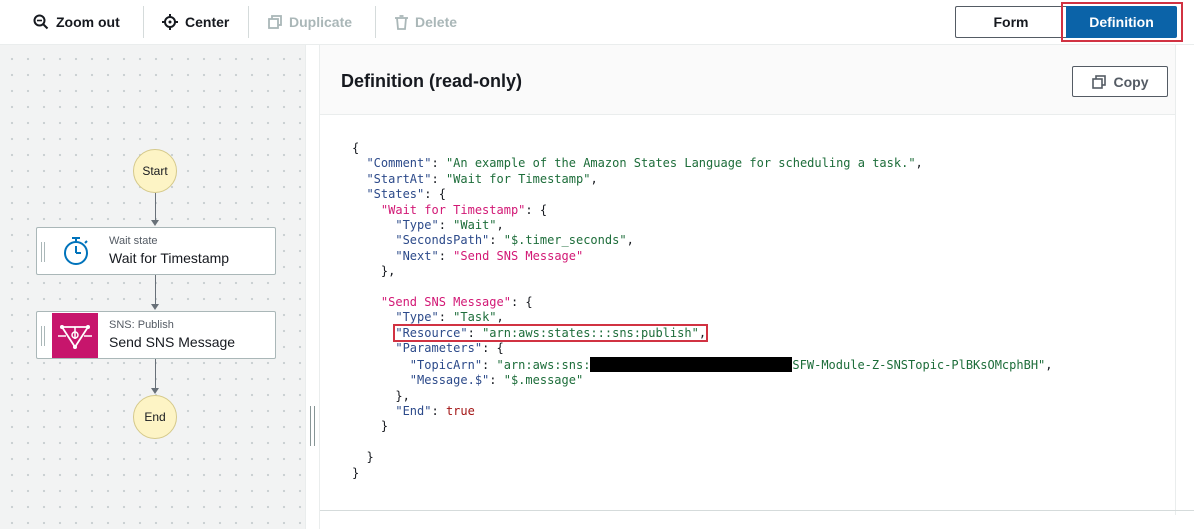  What do you see at coordinates (748, 80) in the screenshot?
I see `panel-header: Definition (read-only) Copy` at bounding box center [748, 80].